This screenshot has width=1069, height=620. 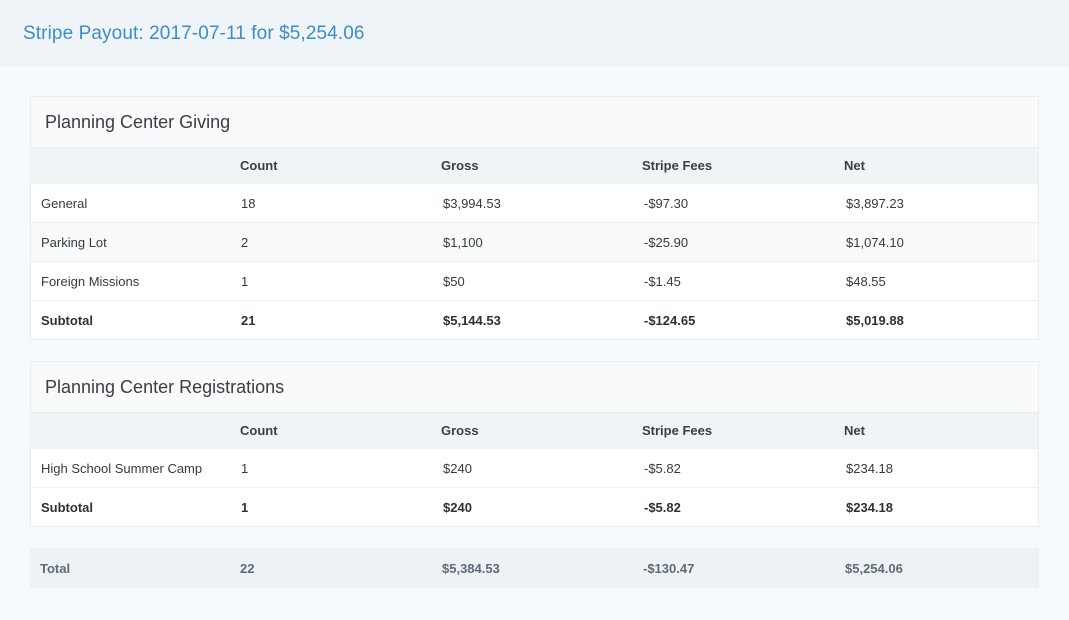 What do you see at coordinates (875, 320) in the screenshot?
I see `subtotal-net: $5,019.88` at bounding box center [875, 320].